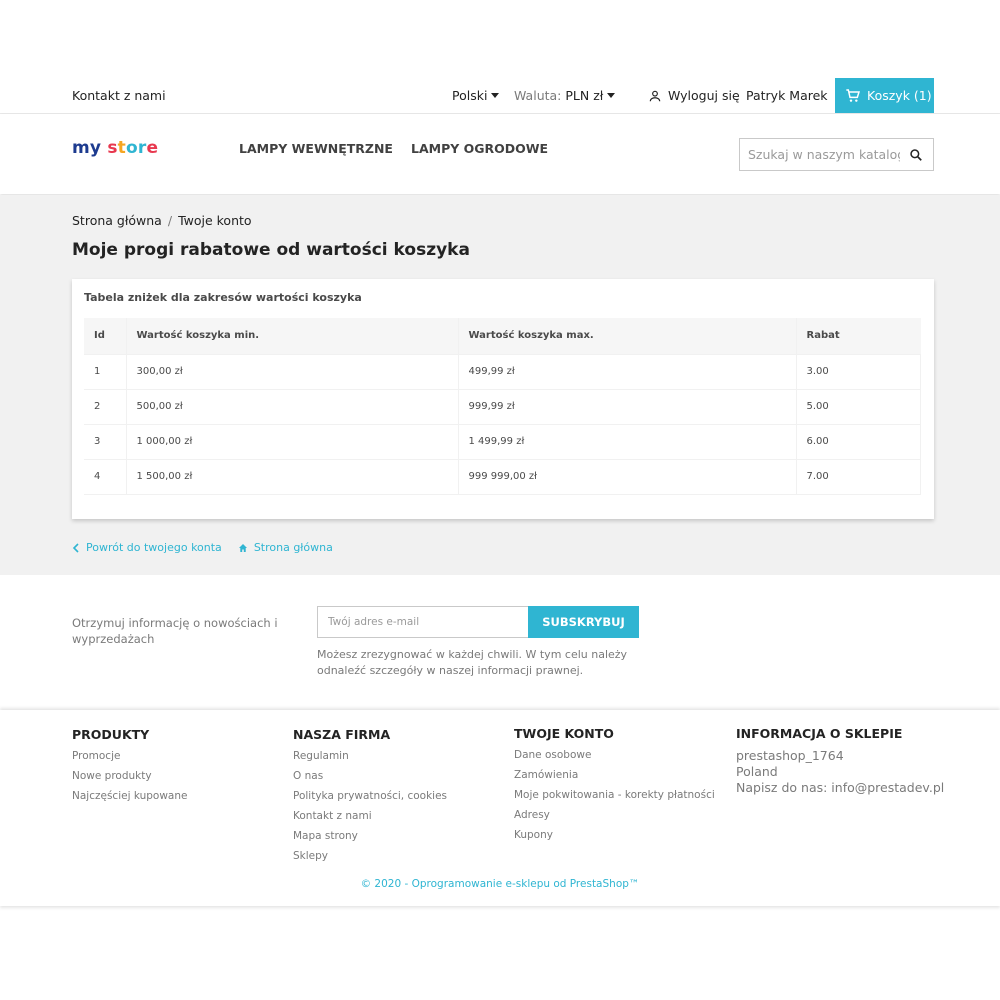 This screenshot has height=1000, width=1000. Describe the element at coordinates (75, 547) in the screenshot. I see `chevron-left-icon` at that location.